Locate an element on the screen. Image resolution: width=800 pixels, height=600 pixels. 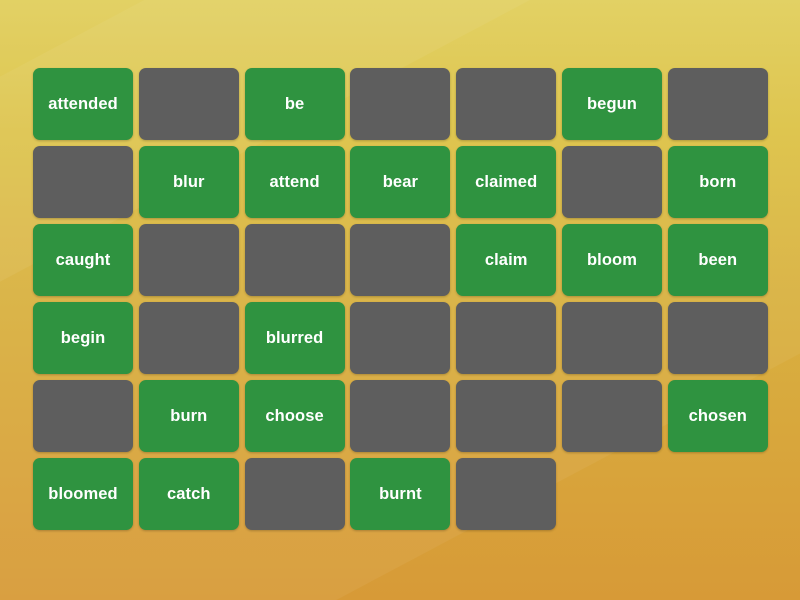
tile-label: claimed is located at coordinates (506, 181).